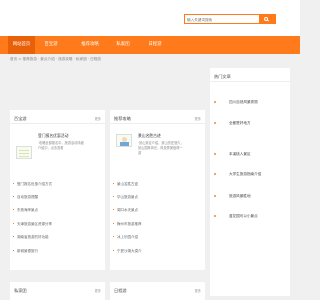 The image size is (320, 300). I want to click on schedule-tour-panel: 日程游 更多, so click(157, 291).